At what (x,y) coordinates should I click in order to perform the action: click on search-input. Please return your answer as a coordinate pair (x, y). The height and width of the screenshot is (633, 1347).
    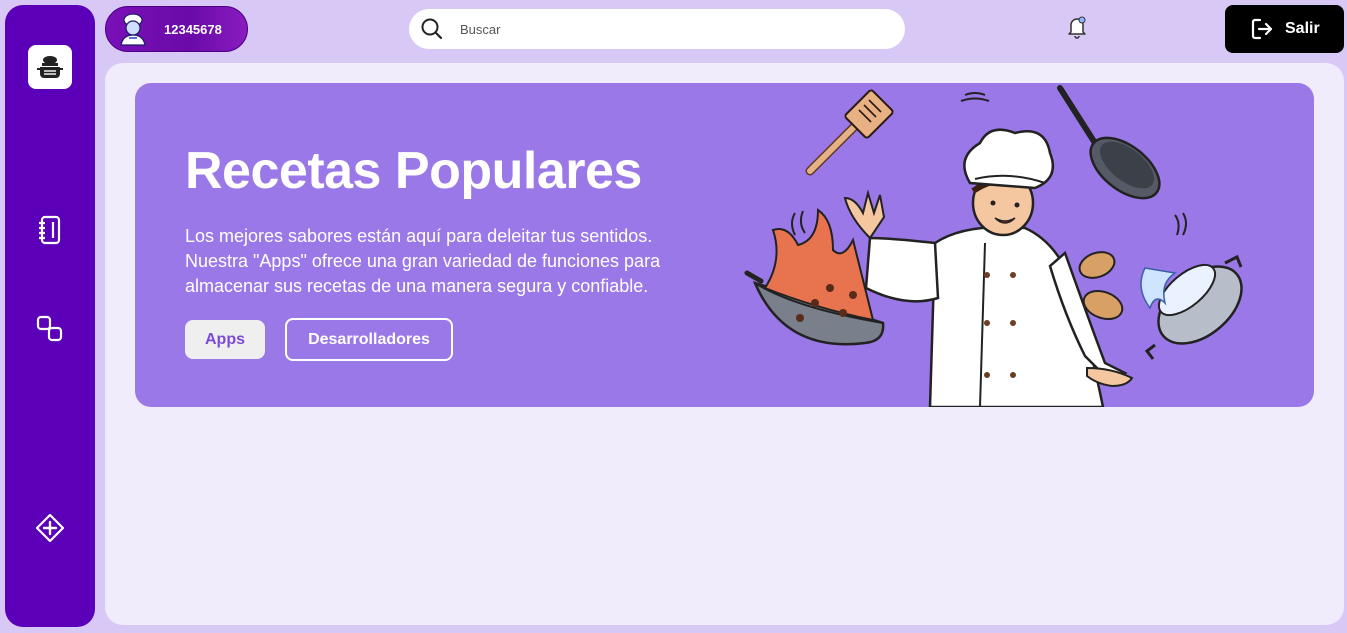
    Looking at the image, I should click on (670, 29).